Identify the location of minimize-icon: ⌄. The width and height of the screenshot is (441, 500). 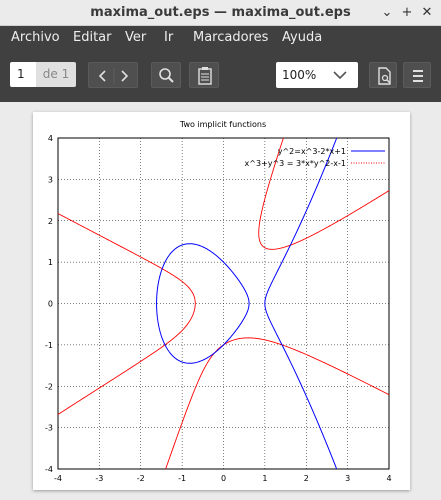
(387, 13).